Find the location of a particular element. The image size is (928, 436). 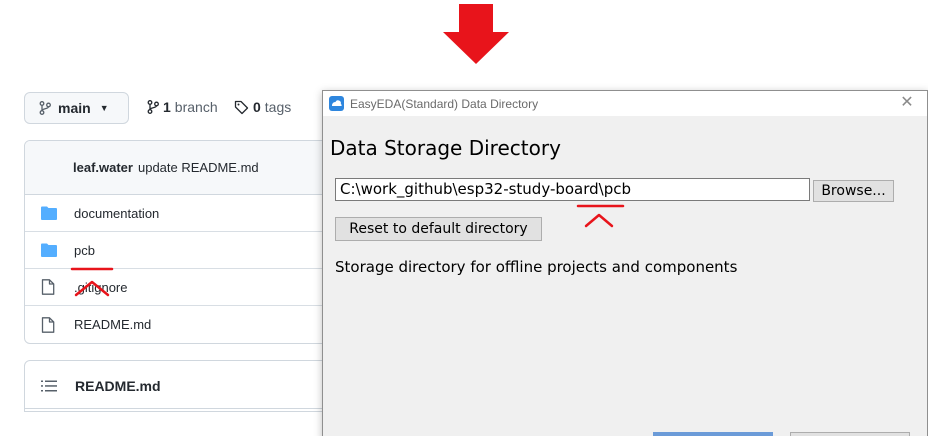

file-name: documentation is located at coordinates (116, 213).